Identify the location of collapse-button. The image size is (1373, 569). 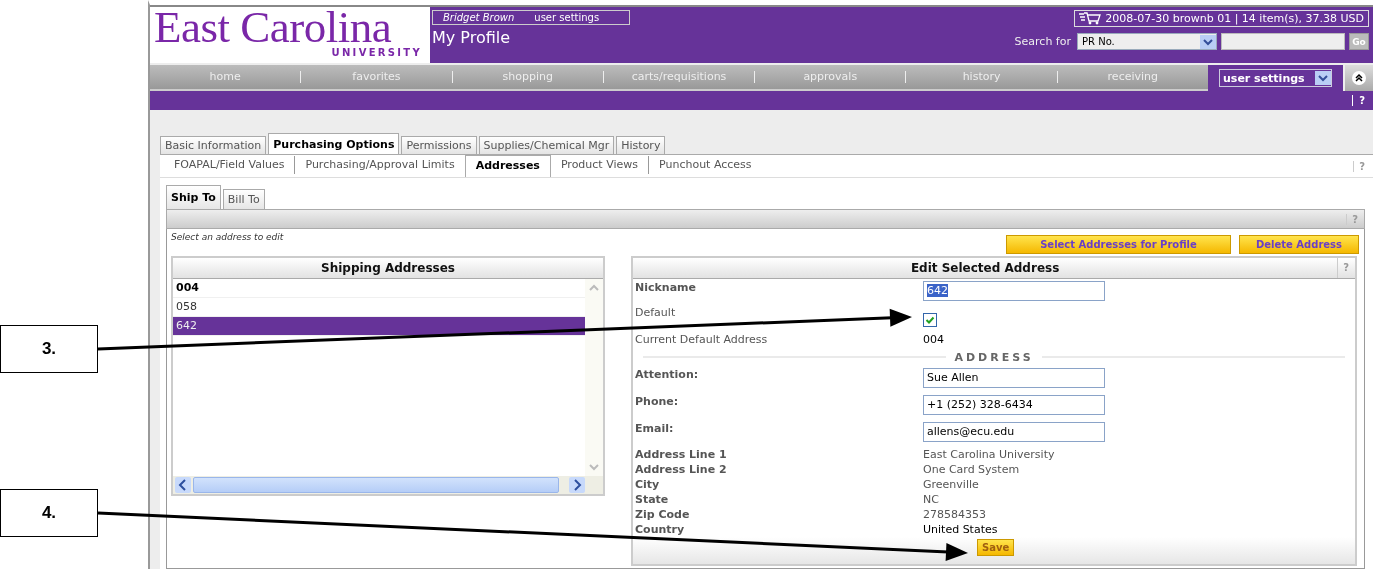
(1358, 78).